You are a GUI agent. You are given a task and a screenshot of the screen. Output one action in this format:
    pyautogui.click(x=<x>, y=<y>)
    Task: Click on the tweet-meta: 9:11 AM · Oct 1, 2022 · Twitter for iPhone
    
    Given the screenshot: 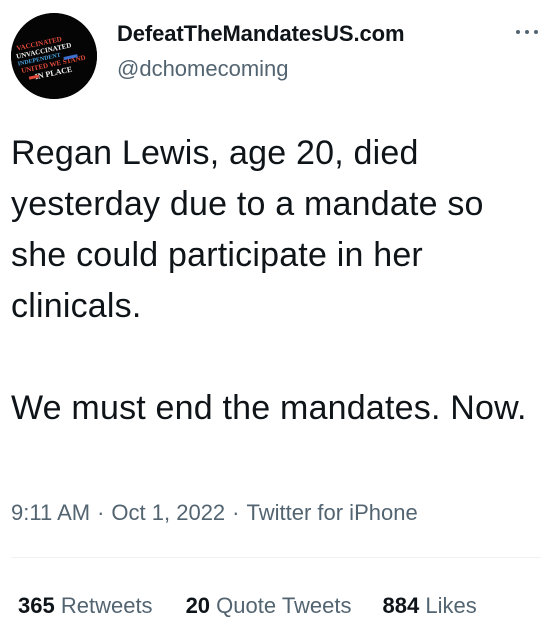 What is the action you would take?
    pyautogui.click(x=214, y=513)
    